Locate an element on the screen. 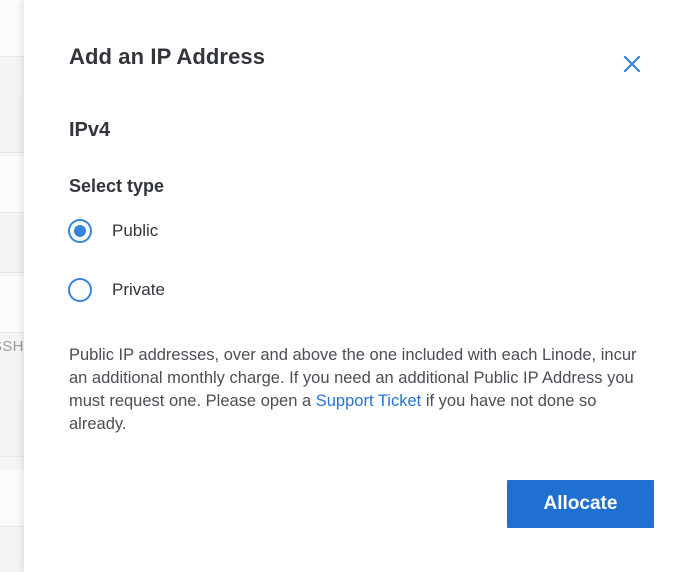 The width and height of the screenshot is (686, 572). section-heading-ipv4: IPv4 is located at coordinates (90, 130).